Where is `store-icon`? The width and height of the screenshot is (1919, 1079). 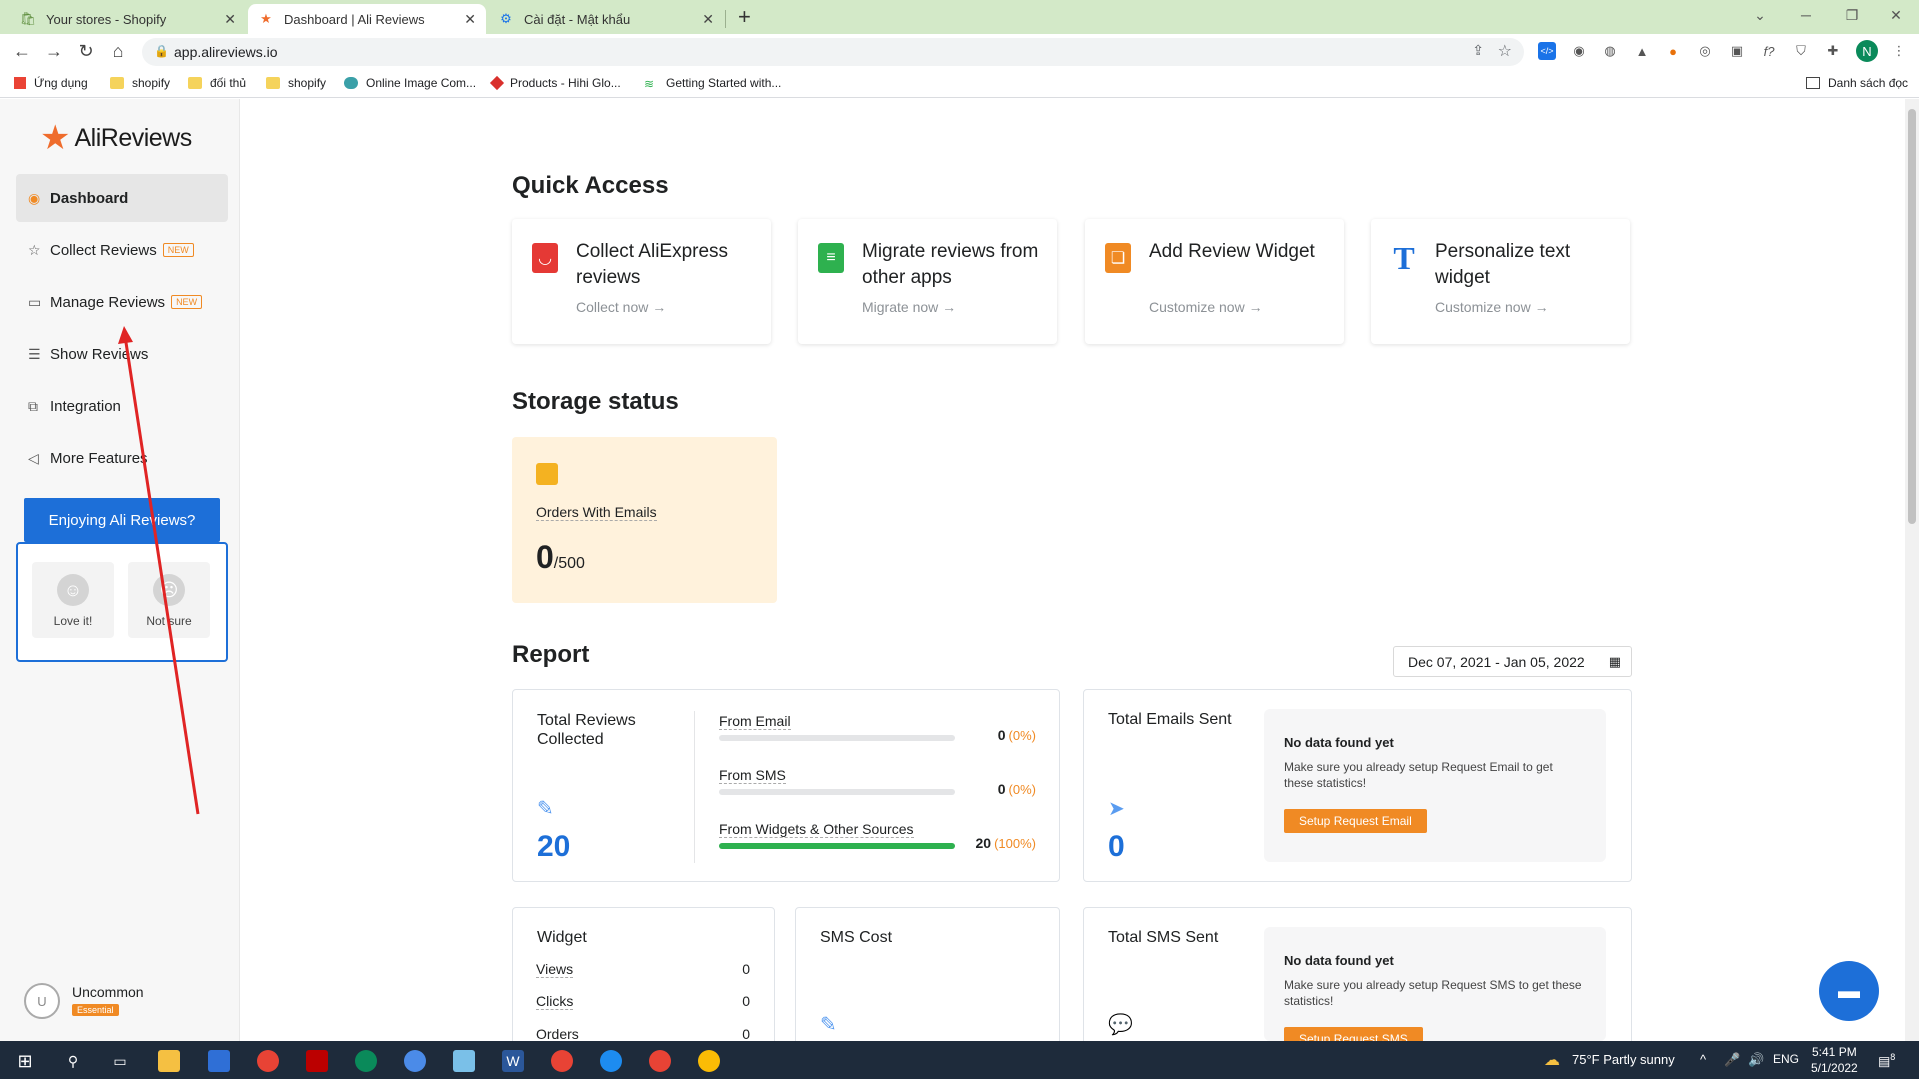 store-icon is located at coordinates (219, 1061).